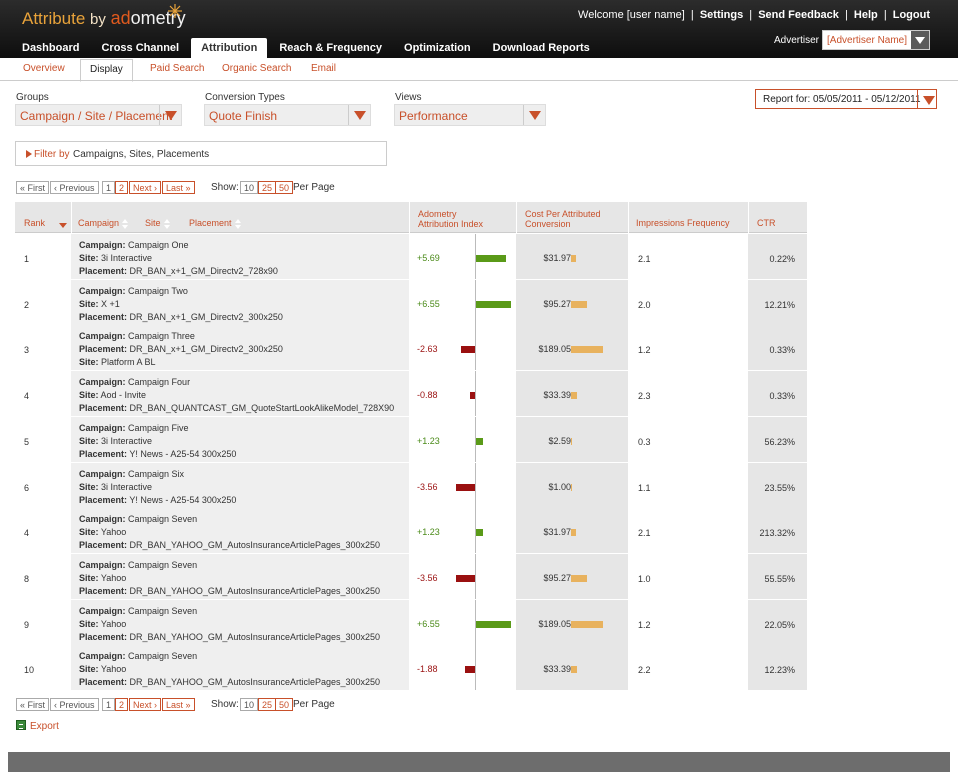 This screenshot has width=958, height=772. I want to click on advertiser-value: [Advertiser Name], so click(867, 40).